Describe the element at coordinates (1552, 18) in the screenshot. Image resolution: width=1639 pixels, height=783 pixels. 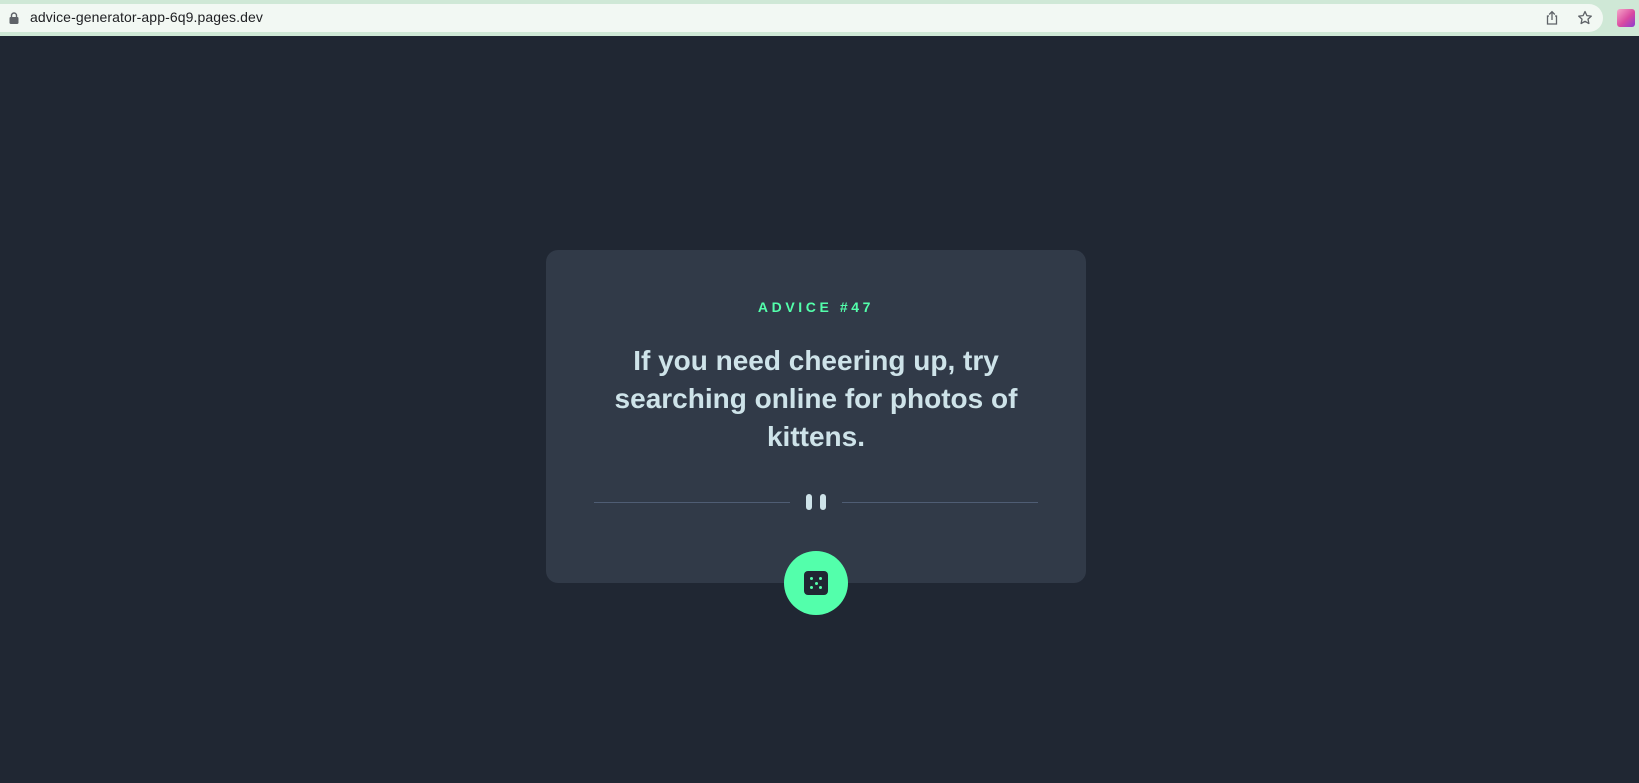
I see `share-icon` at that location.